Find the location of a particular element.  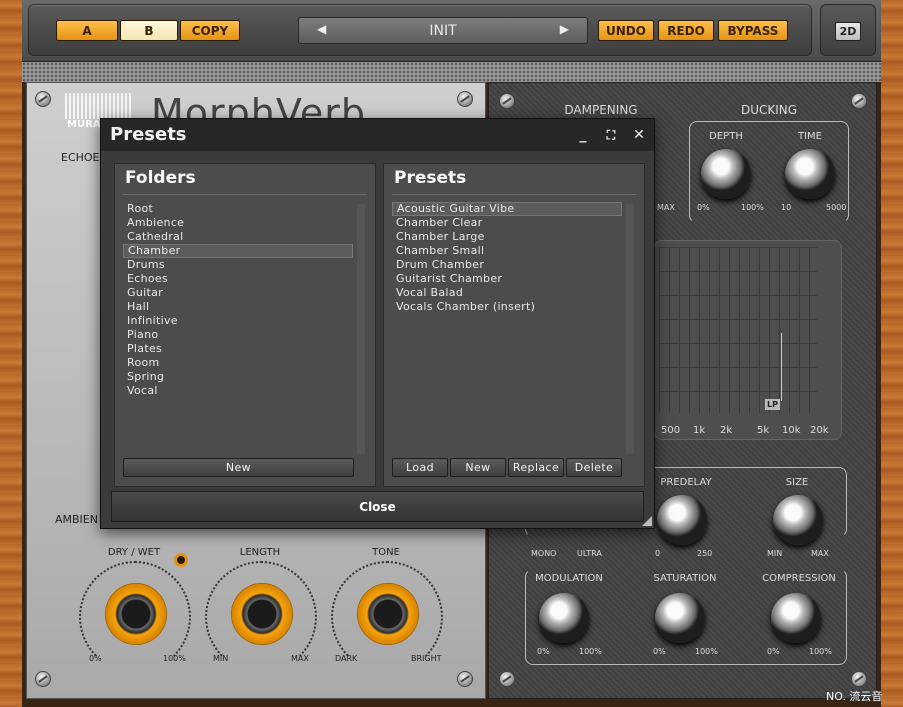

size-knob is located at coordinates (798, 520).